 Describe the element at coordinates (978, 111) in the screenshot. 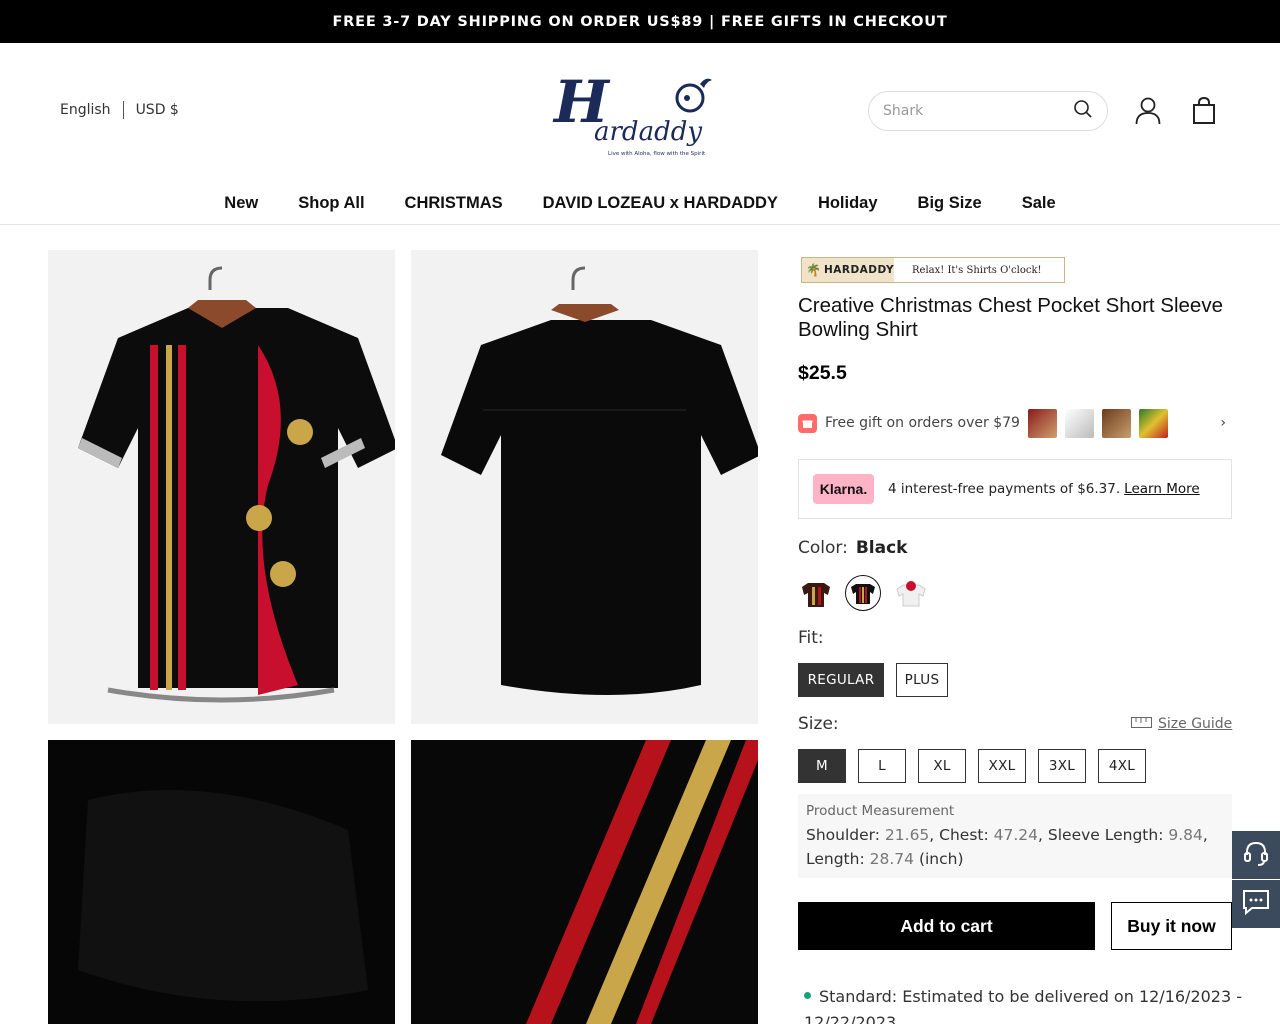

I see `search-input` at that location.